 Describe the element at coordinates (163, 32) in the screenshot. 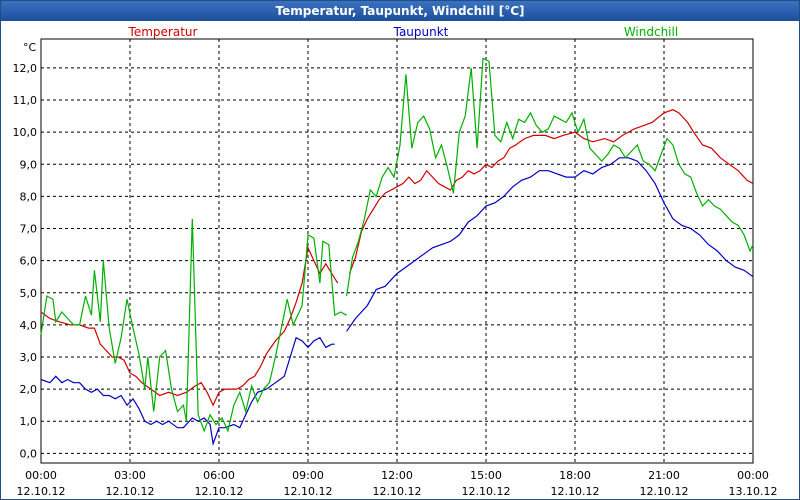

I see `legend-item-temperatur: Temperatur` at that location.